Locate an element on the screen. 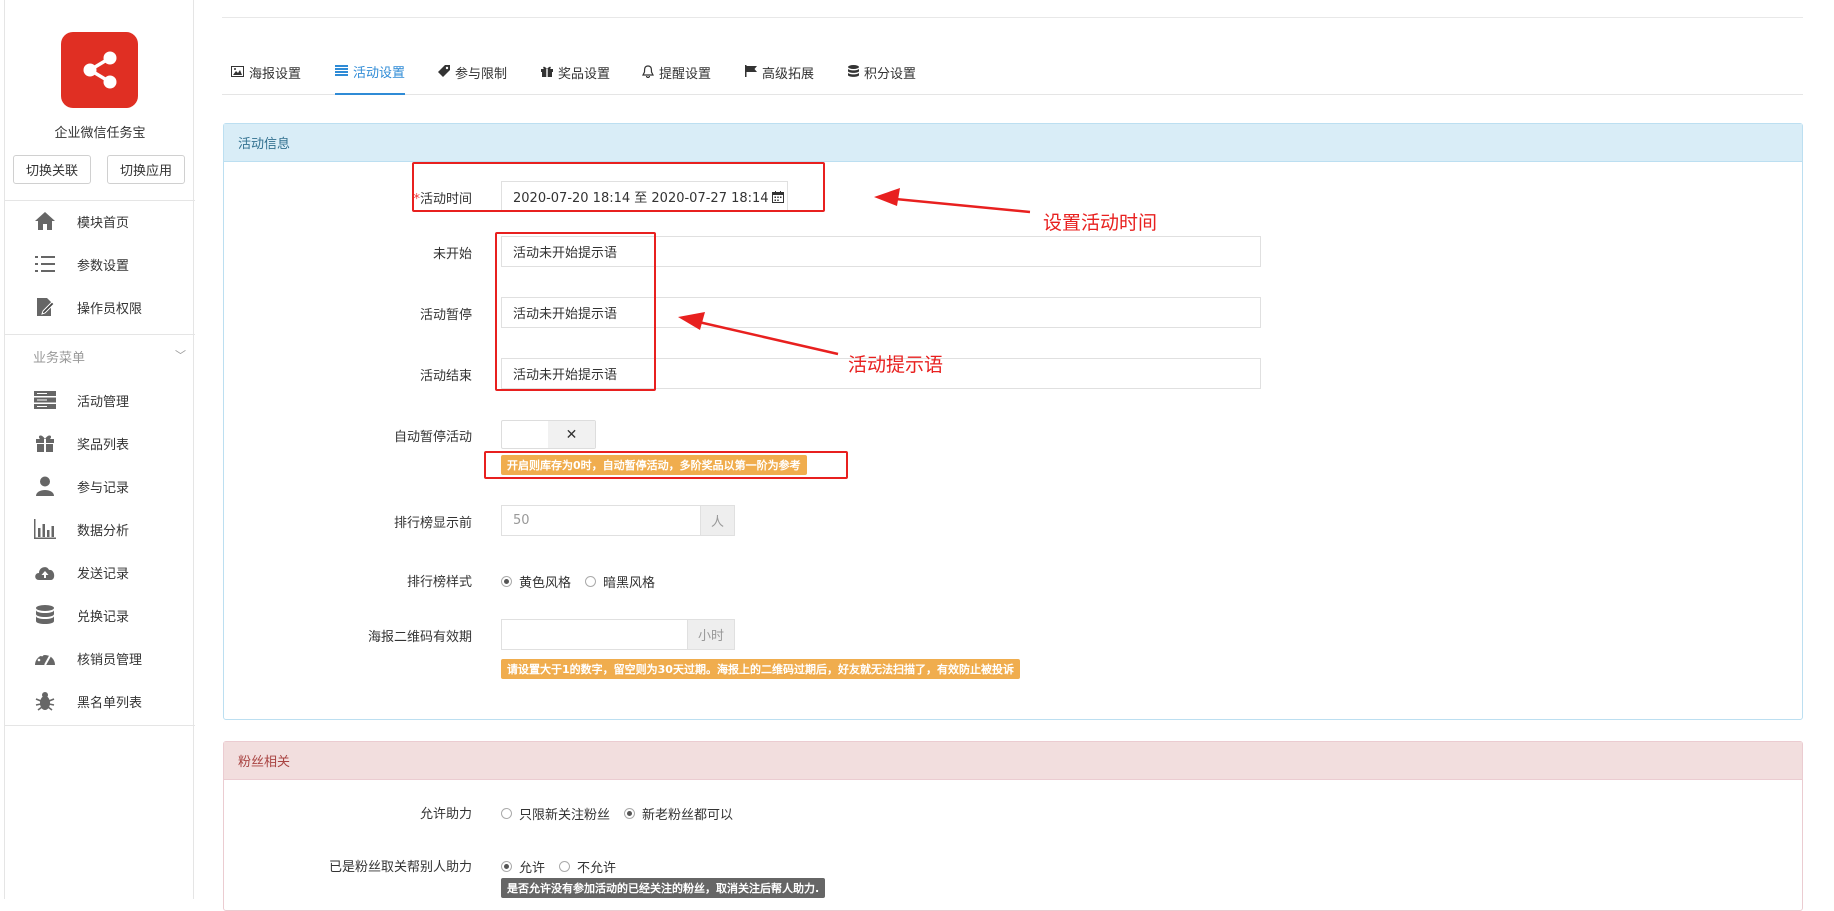  annotation-arrows is located at coordinates (854, 272).